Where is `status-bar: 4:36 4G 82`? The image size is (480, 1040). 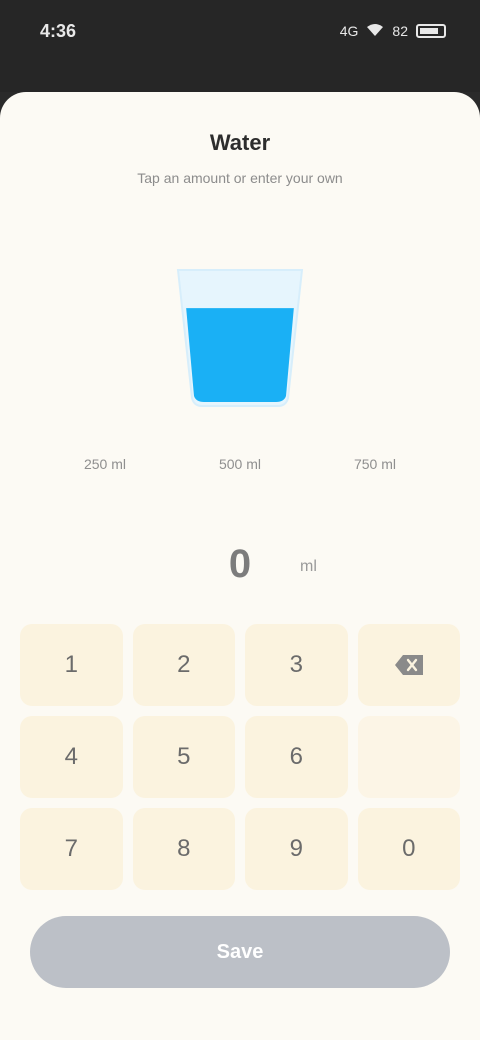
status-bar: 4:36 4G 82 is located at coordinates (240, 46).